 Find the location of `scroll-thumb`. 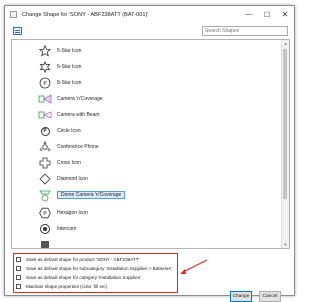

scroll-thumb is located at coordinates (285, 124).